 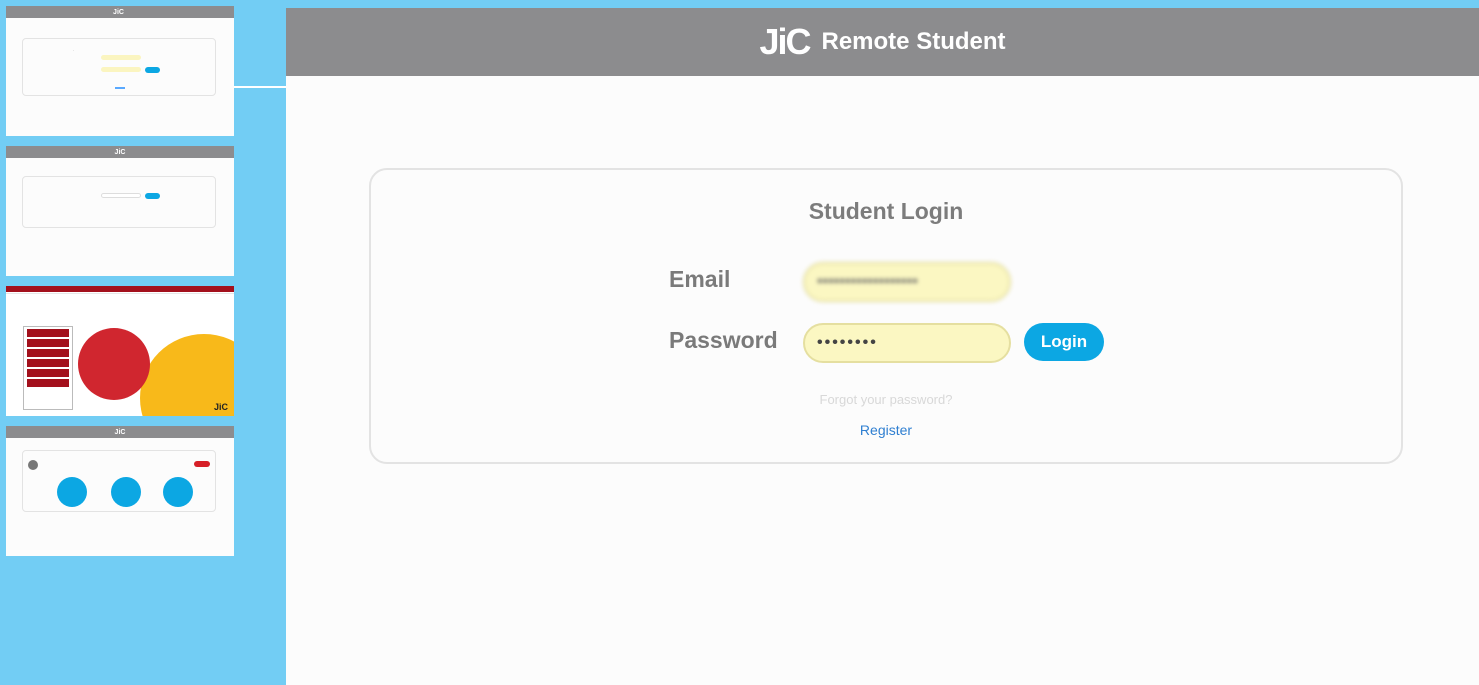 I want to click on app-title: Remote Student, so click(x=913, y=41).